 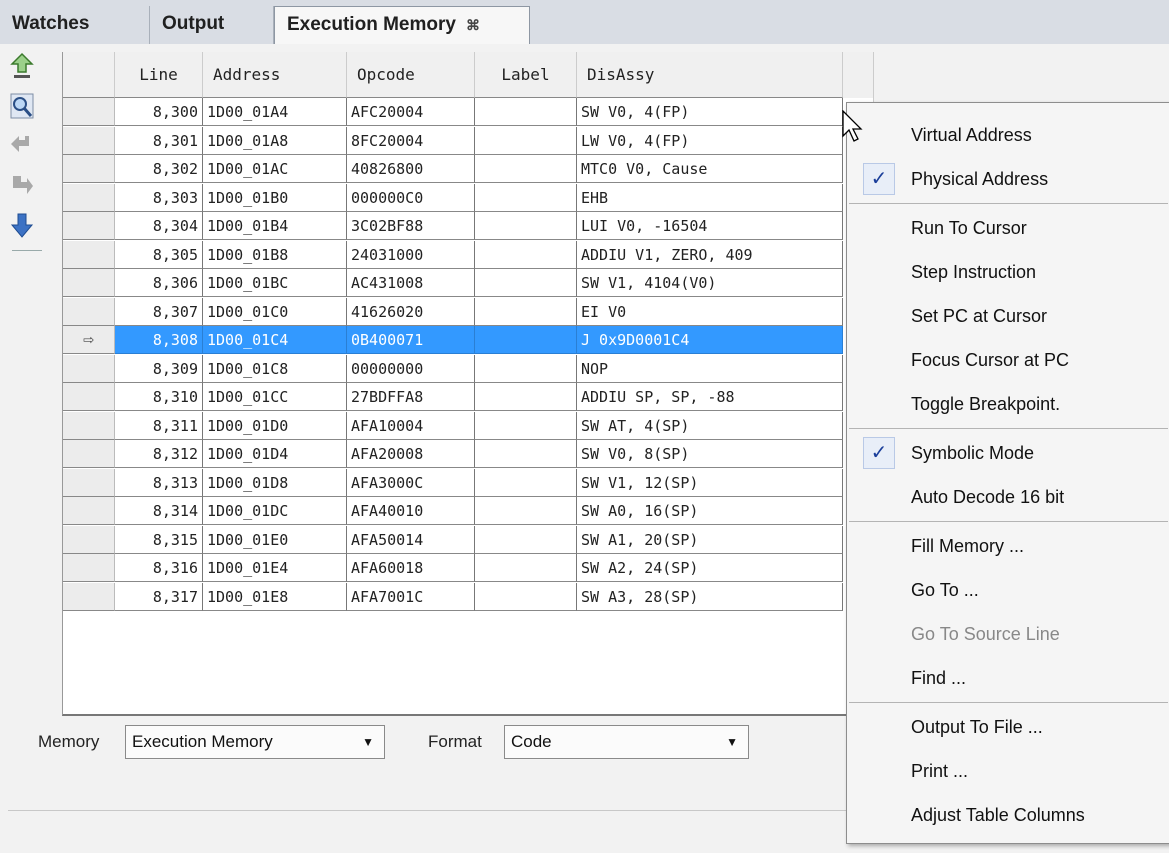 What do you see at coordinates (1008, 135) in the screenshot?
I see `menu-item-virtual-address: Virtual Address` at bounding box center [1008, 135].